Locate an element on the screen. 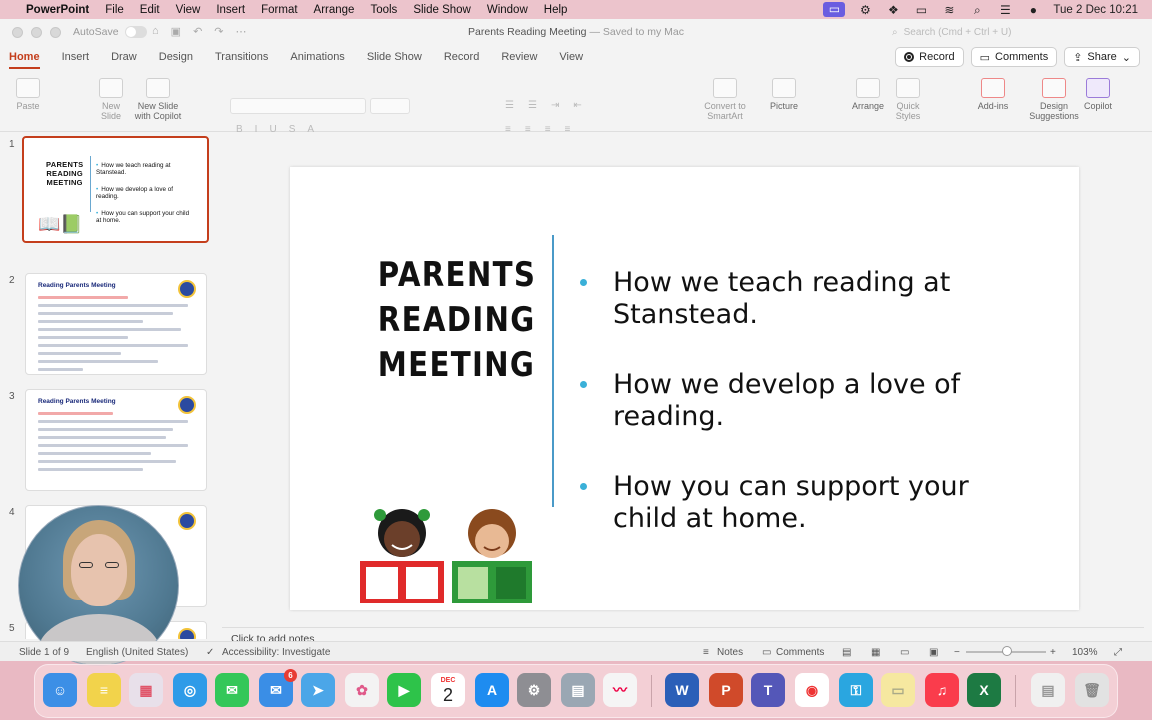 This screenshot has width=1152, height=720. menu-slide-show: Slide Show is located at coordinates (442, 10).